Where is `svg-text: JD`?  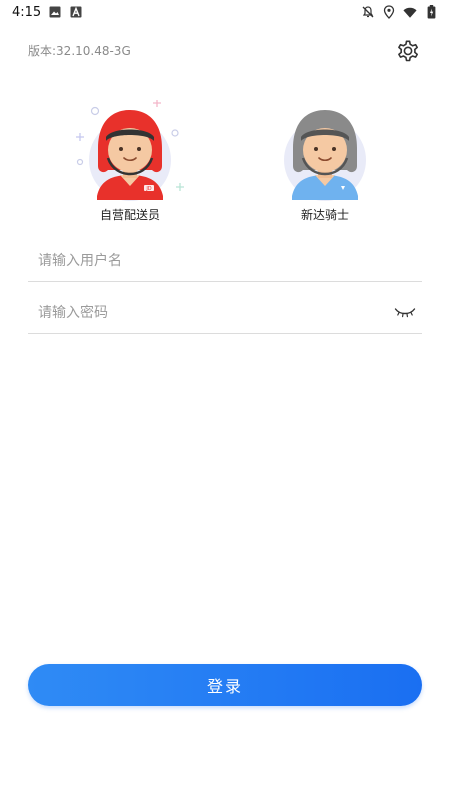
svg-text: JD is located at coordinates (148, 189).